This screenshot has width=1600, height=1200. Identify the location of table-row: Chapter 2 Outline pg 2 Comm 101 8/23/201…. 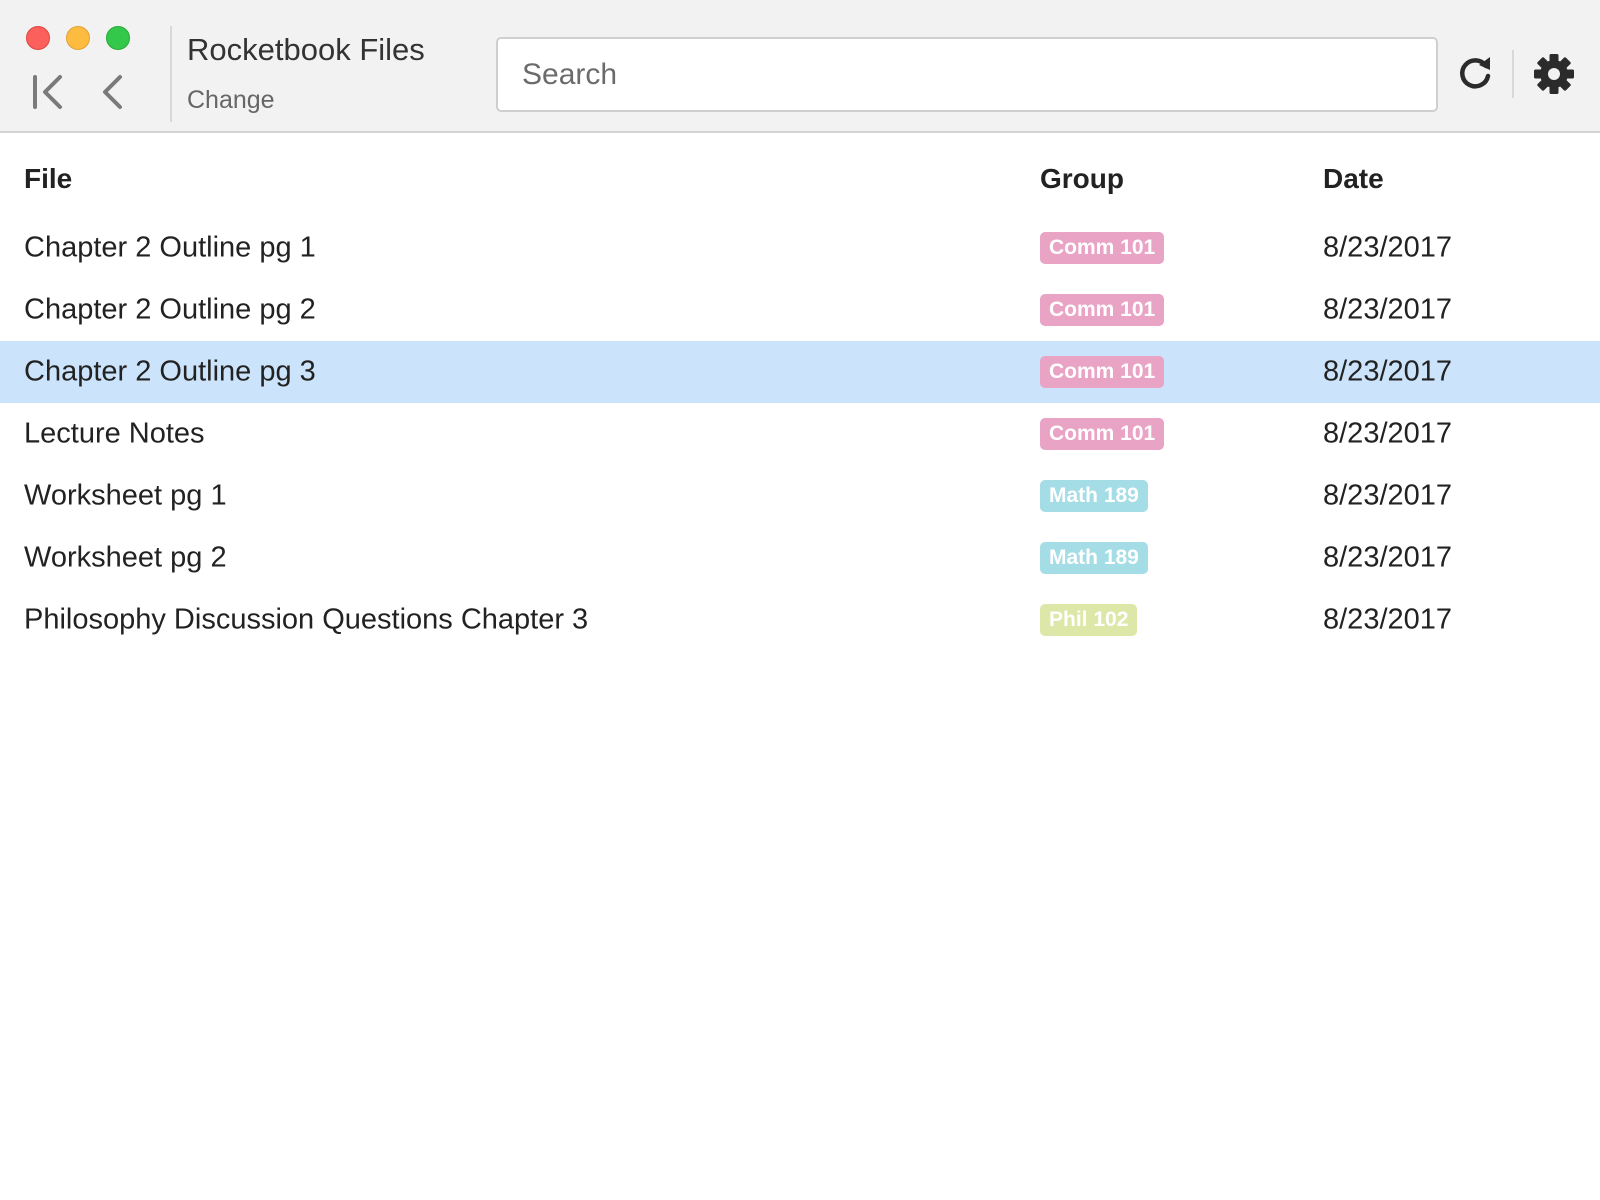
(800, 310).